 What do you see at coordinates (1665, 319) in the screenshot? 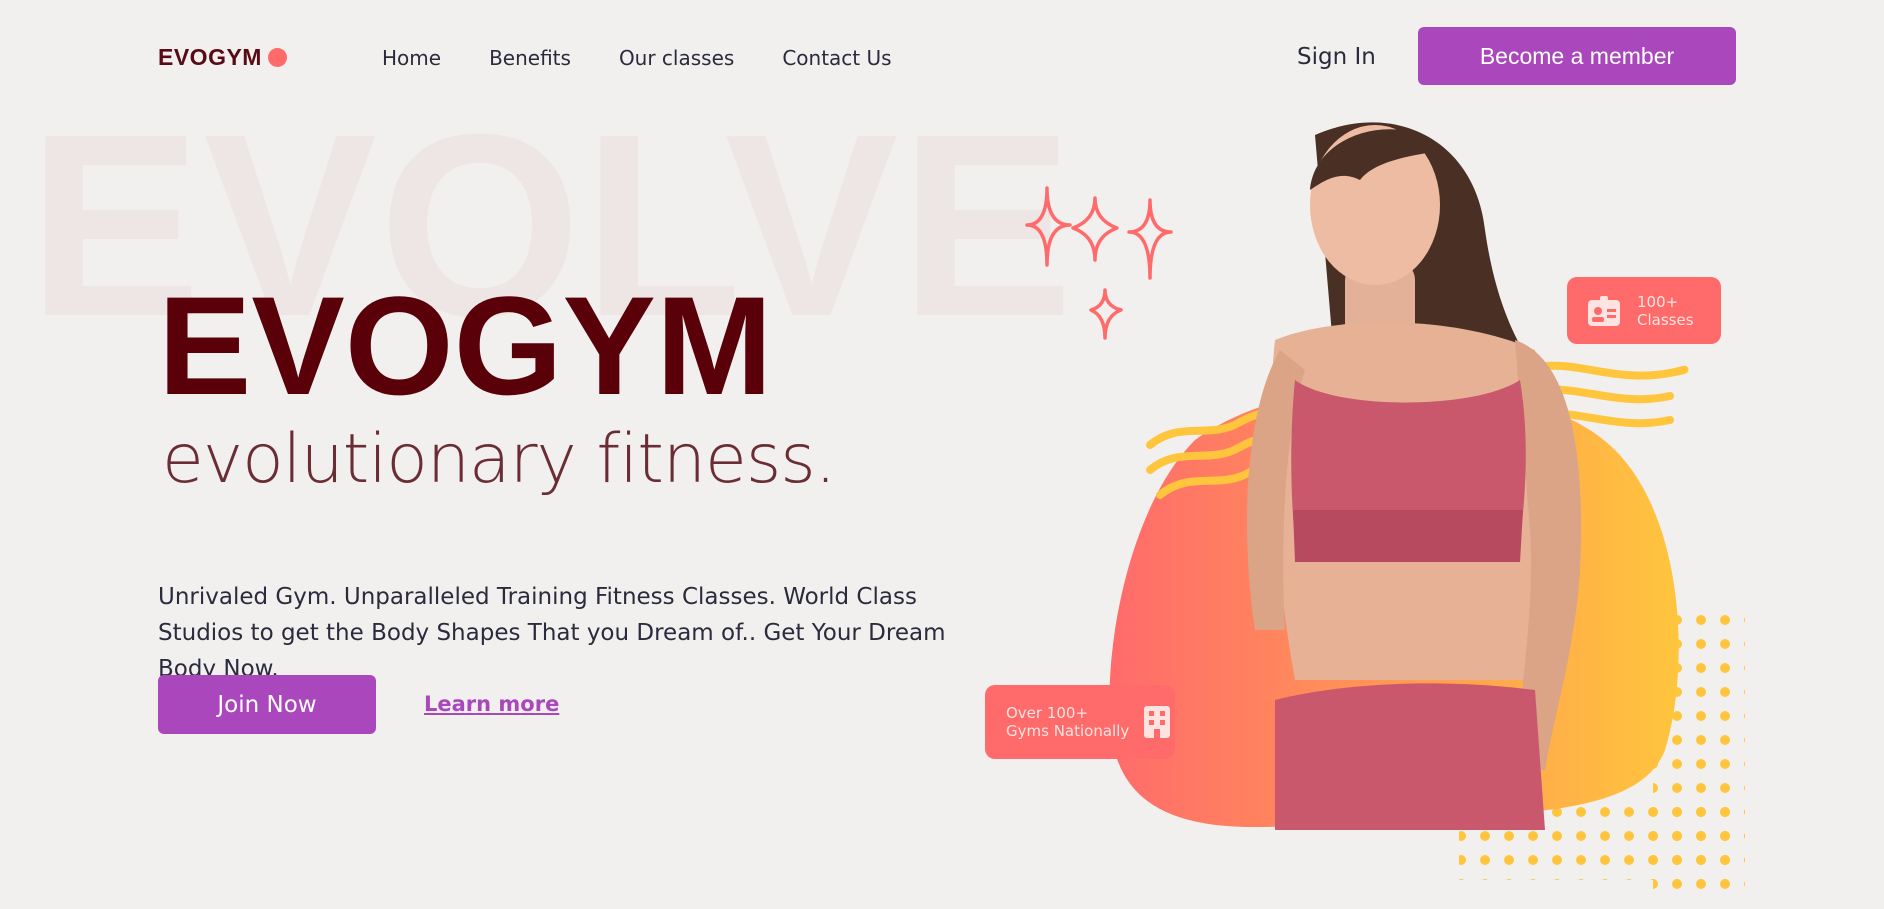
I see `classes-label: Classes` at bounding box center [1665, 319].